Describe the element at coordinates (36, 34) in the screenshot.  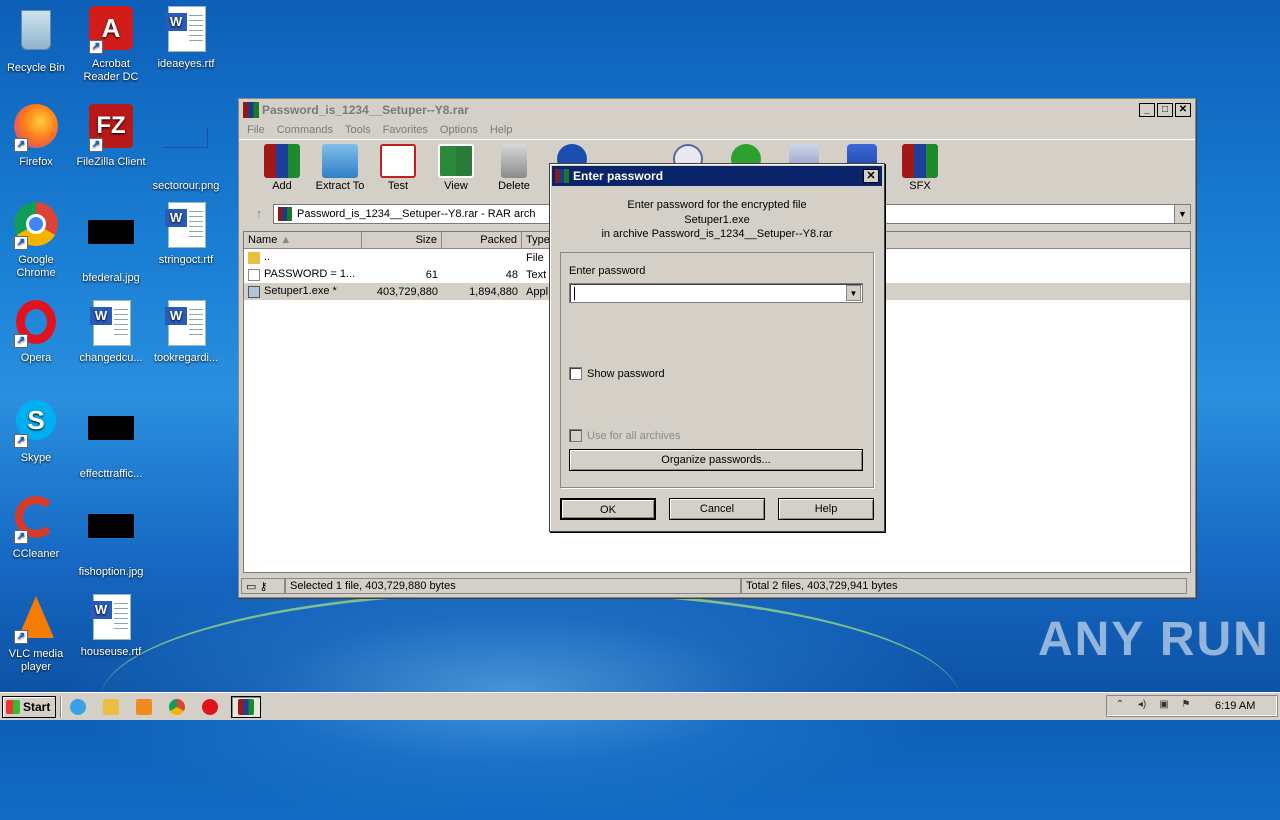
I see `recycle-bin-icon` at that location.